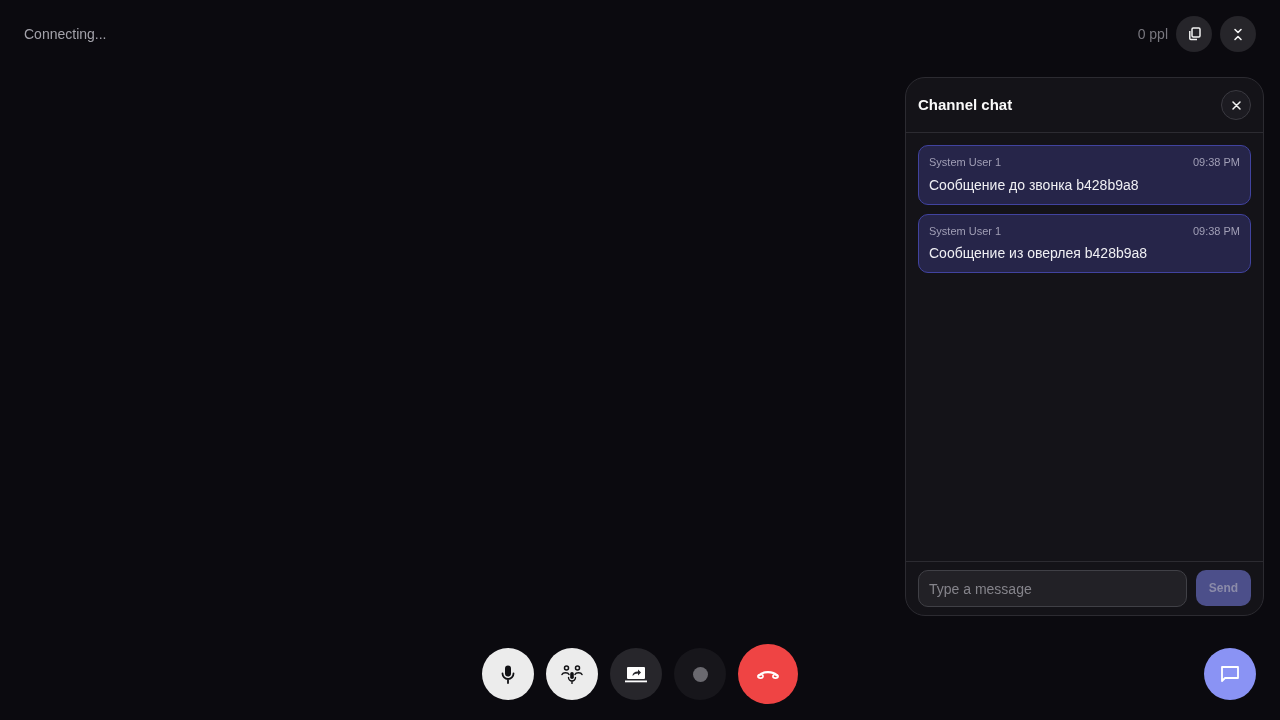  What do you see at coordinates (700, 674) in the screenshot?
I see `record-dot-icon` at bounding box center [700, 674].